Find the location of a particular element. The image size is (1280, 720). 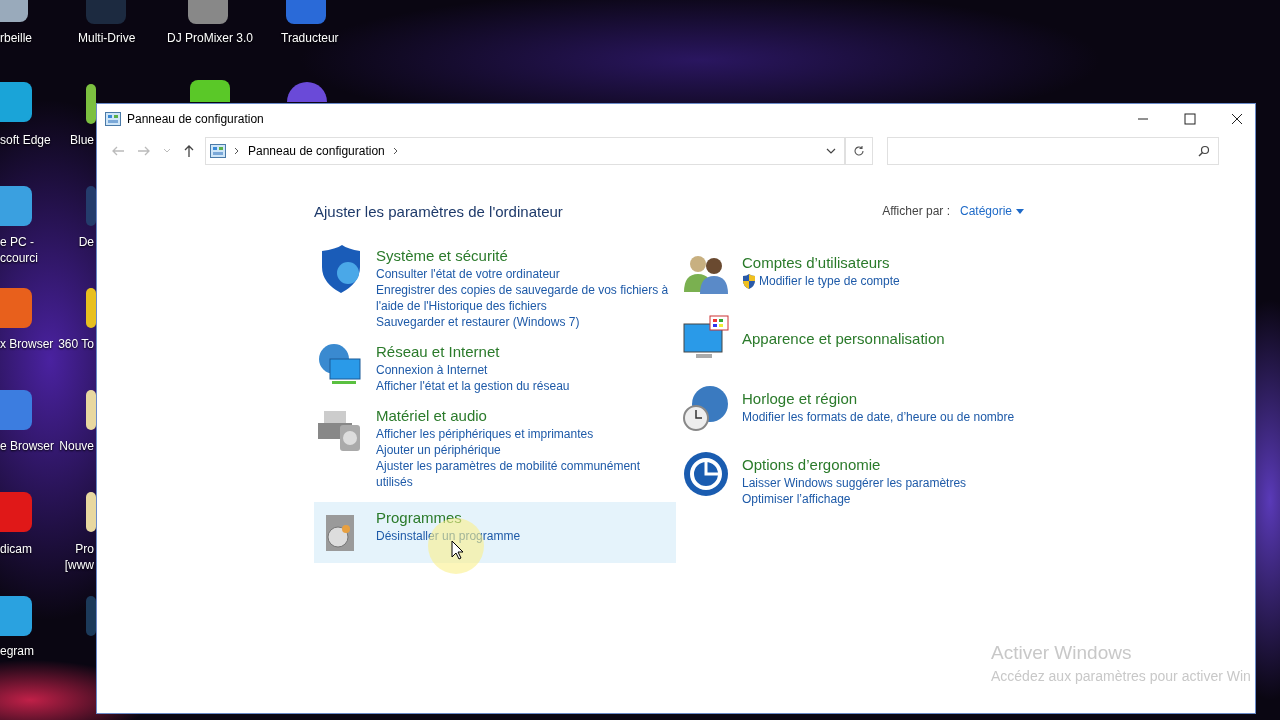

task-link: Désinstaller un programme is located at coordinates (448, 536).